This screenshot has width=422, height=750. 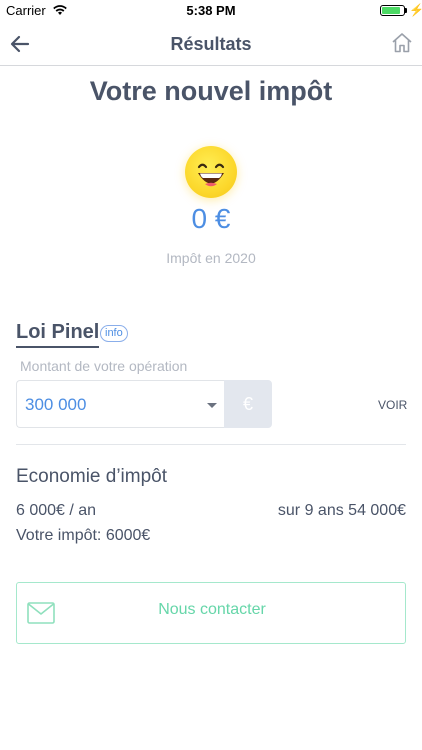 I want to click on page-title: Votre nouvel impôt, so click(x=211, y=91).